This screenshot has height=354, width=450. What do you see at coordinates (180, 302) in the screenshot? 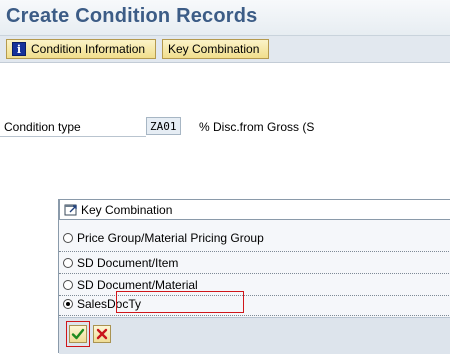
I see `selection-highlight` at bounding box center [180, 302].